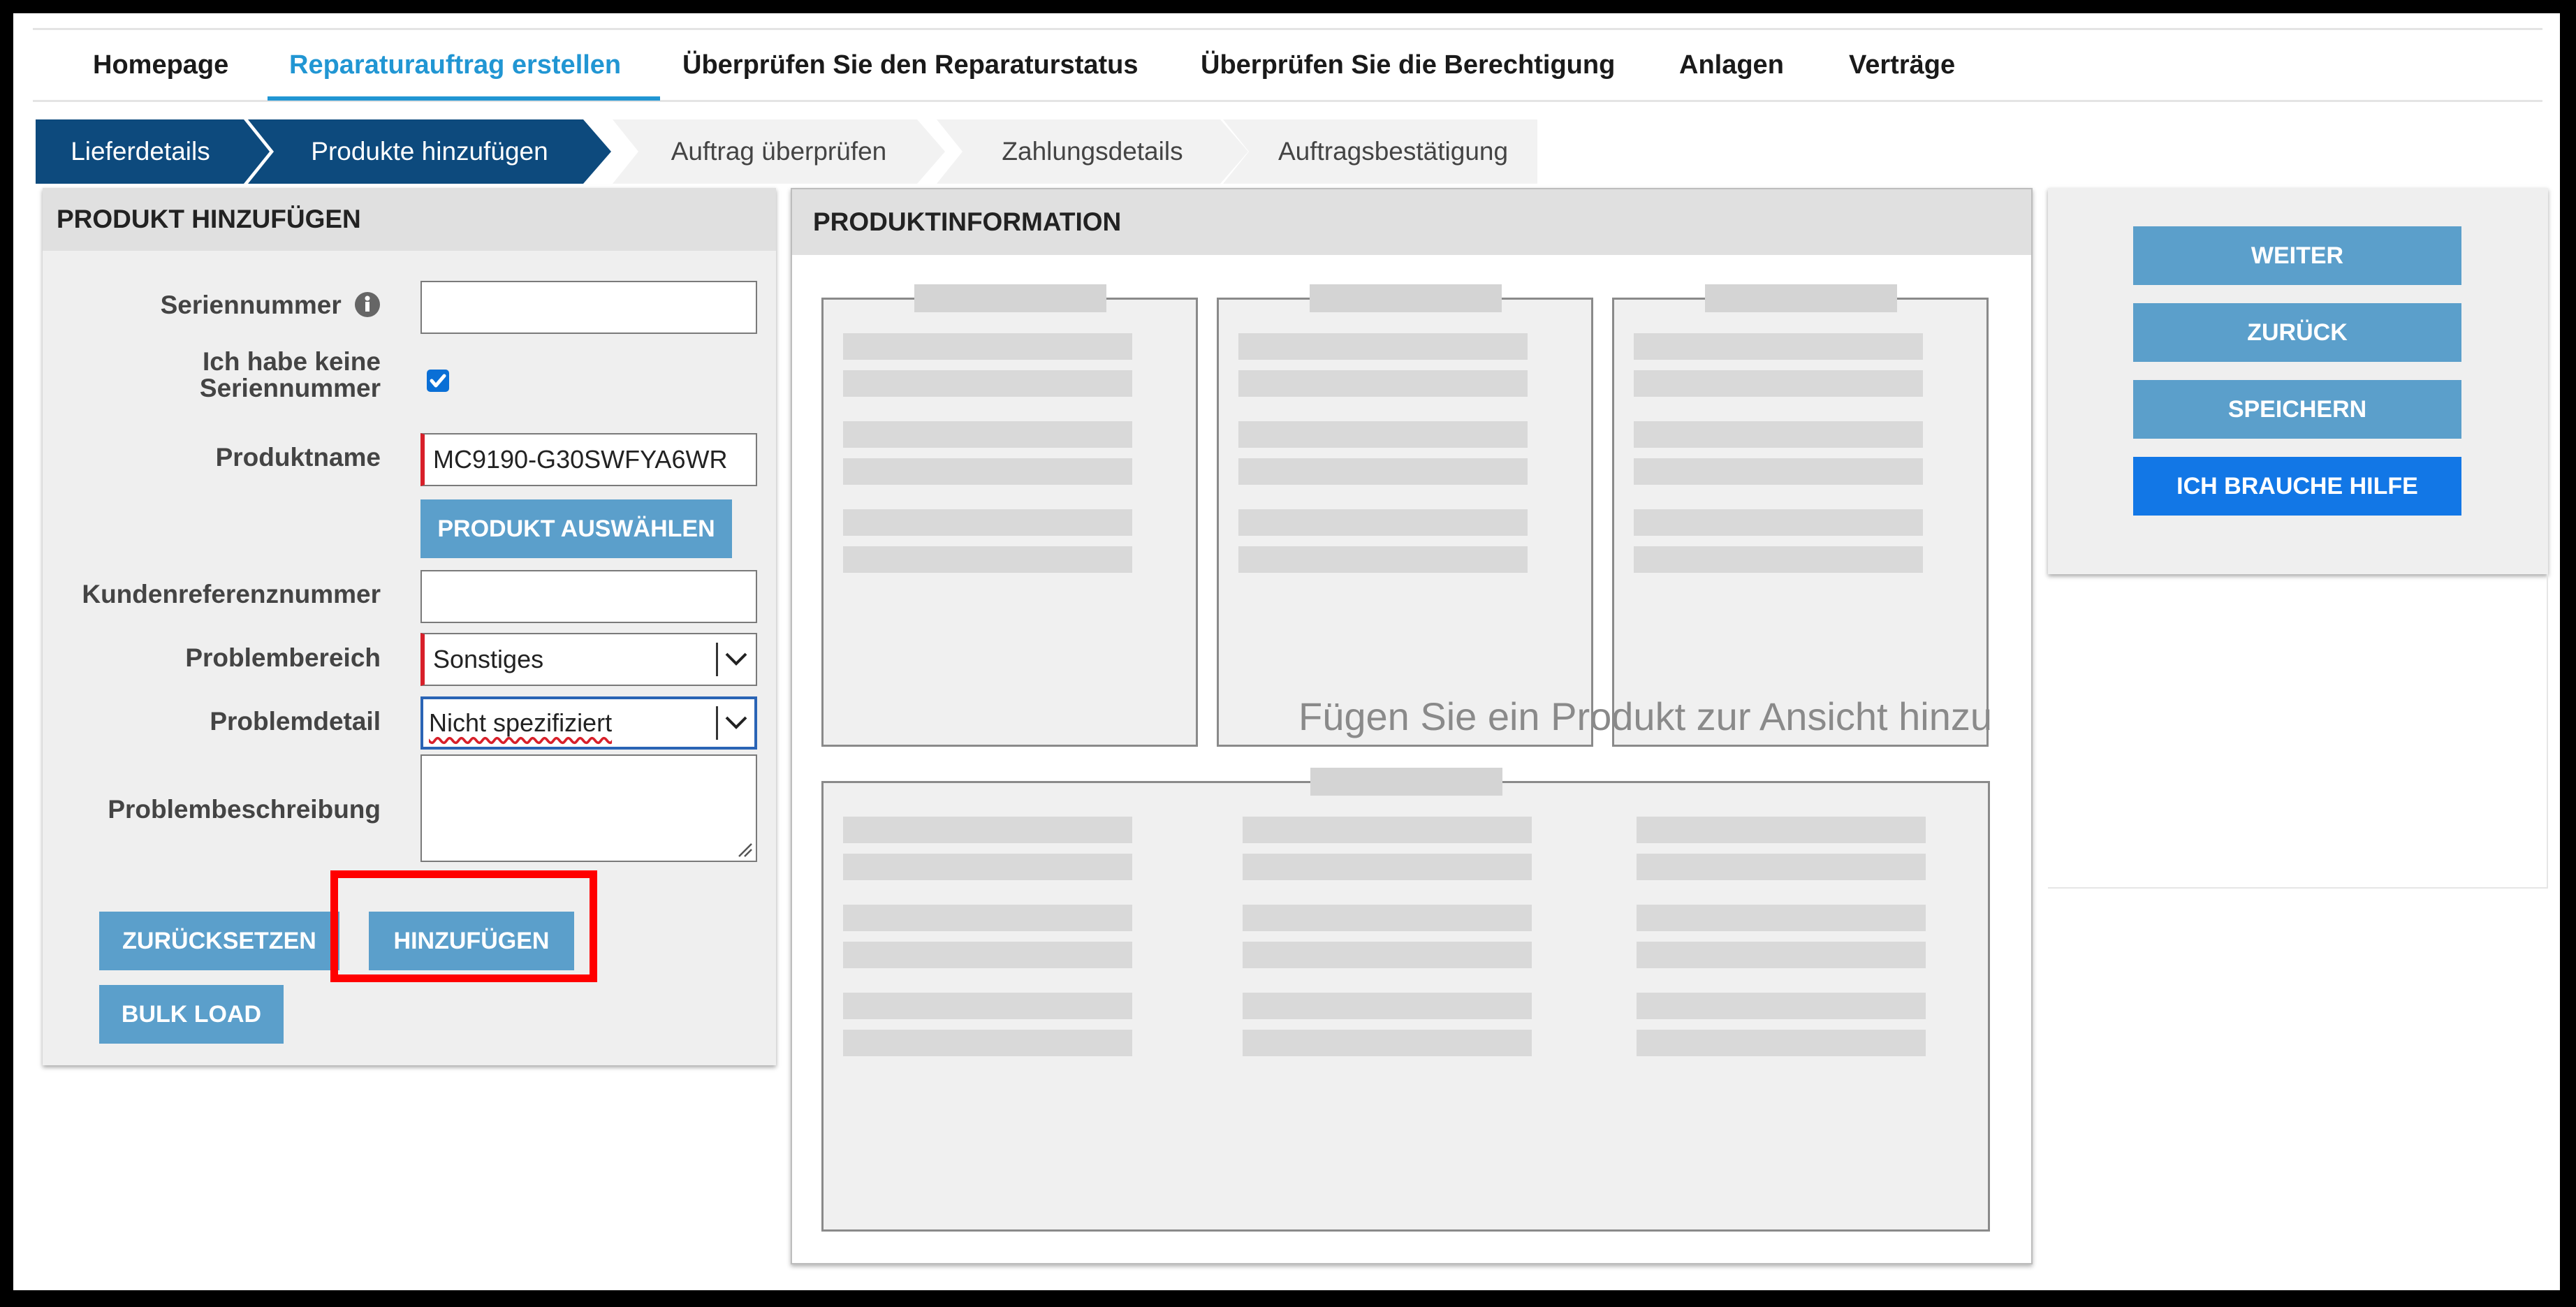 The width and height of the screenshot is (2576, 1307). I want to click on nav-check-repair-status: Überprüfen Sie den Reparaturstatus, so click(910, 65).